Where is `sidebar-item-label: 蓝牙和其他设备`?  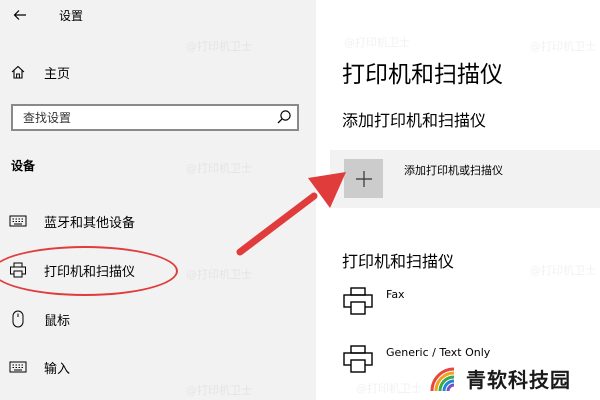
sidebar-item-label: 蓝牙和其他设备 is located at coordinates (90, 223).